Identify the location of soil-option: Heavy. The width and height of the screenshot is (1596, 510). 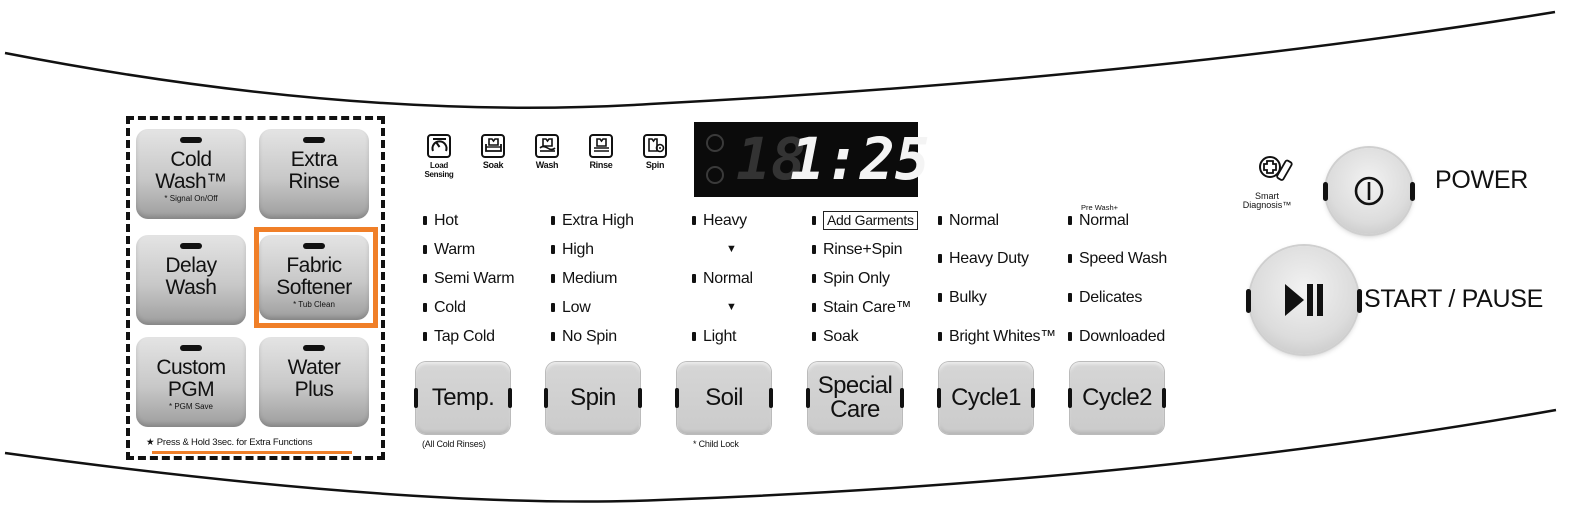
(722, 220).